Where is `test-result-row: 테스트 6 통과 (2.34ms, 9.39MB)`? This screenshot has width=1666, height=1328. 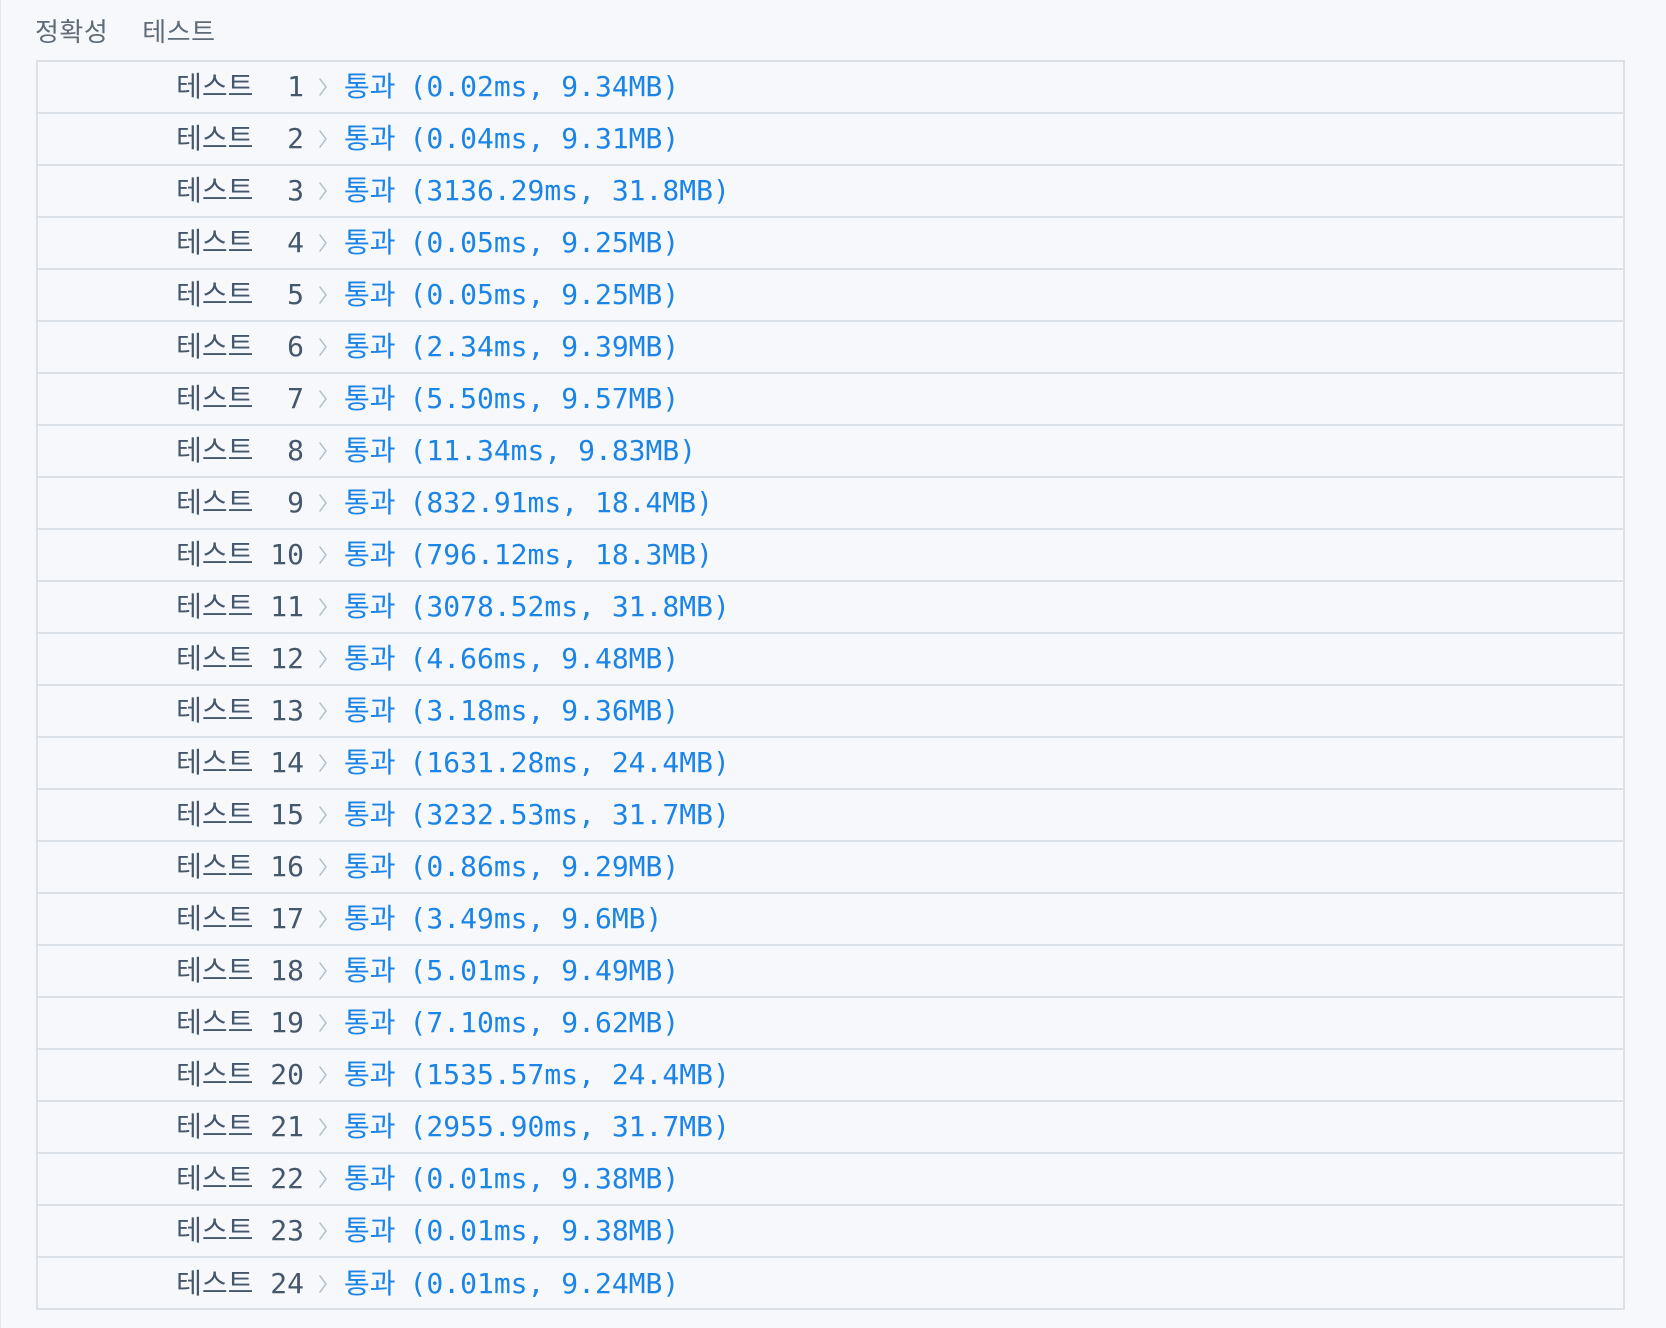 test-result-row: 테스트 6 통과 (2.34ms, 9.39MB) is located at coordinates (830, 348).